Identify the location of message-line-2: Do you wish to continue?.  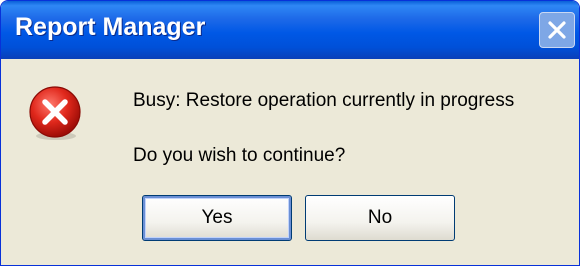
(239, 155).